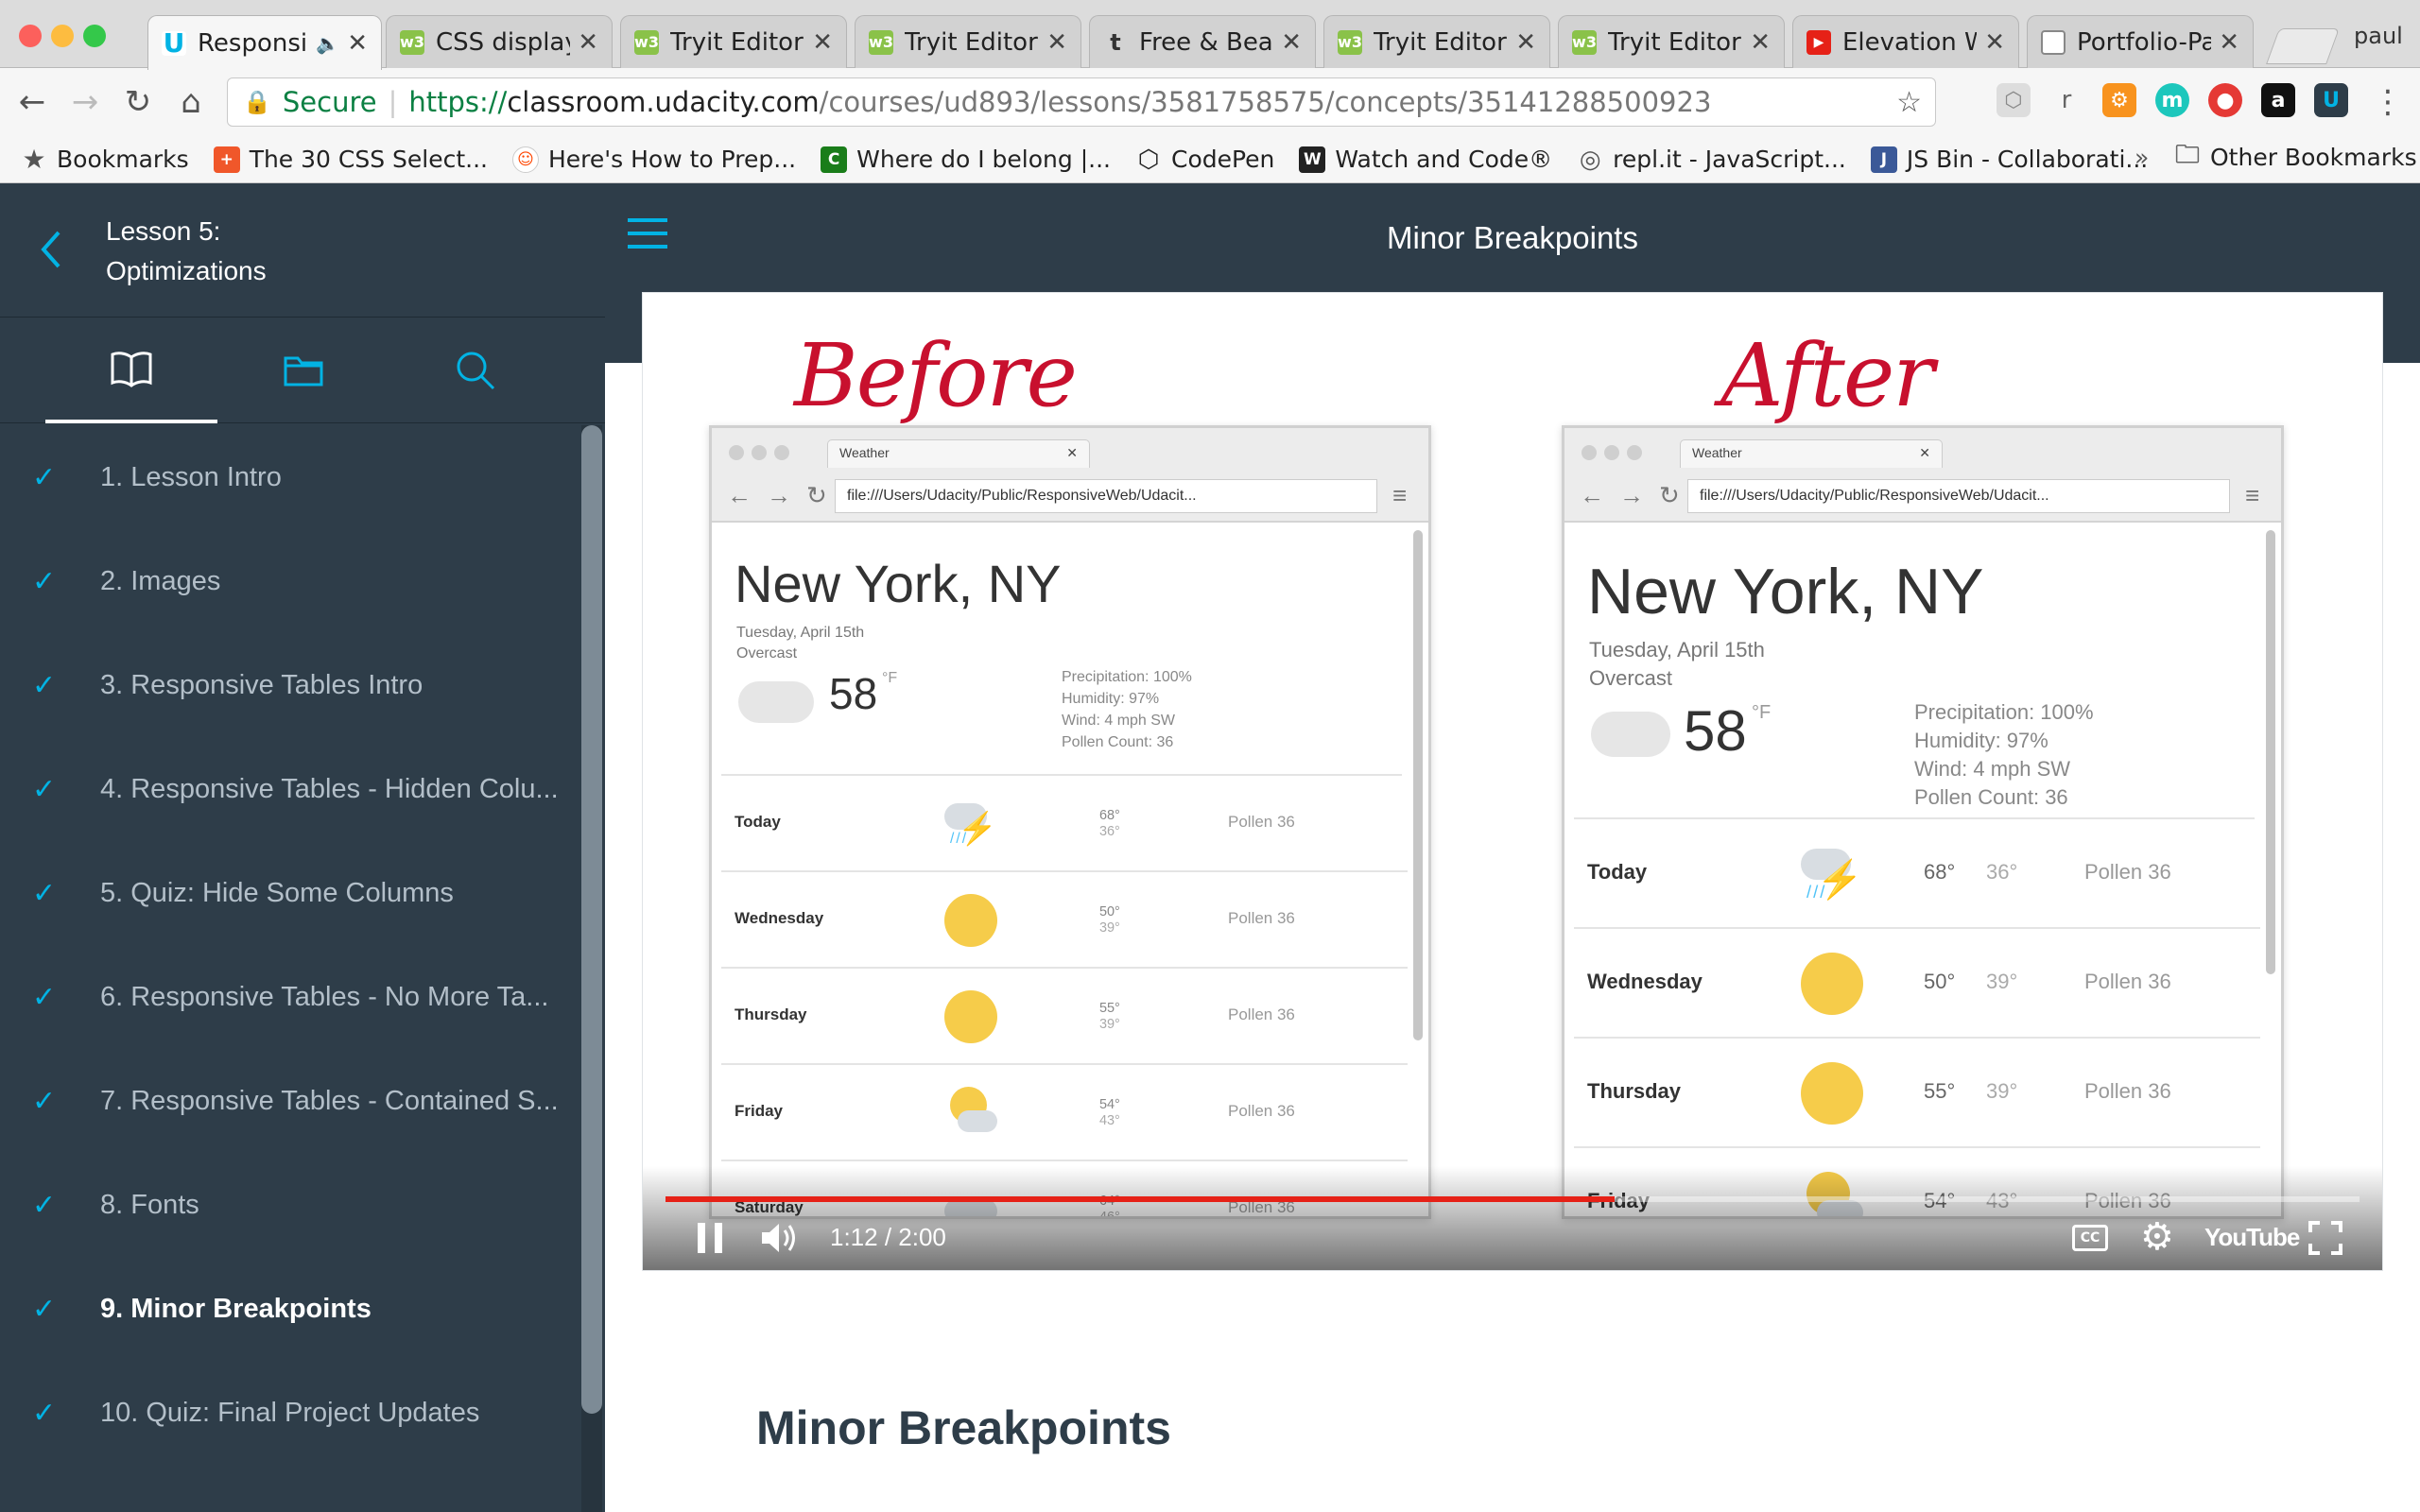 This screenshot has height=1512, width=2420. What do you see at coordinates (2090, 1238) in the screenshot?
I see `captions-icon: CC` at bounding box center [2090, 1238].